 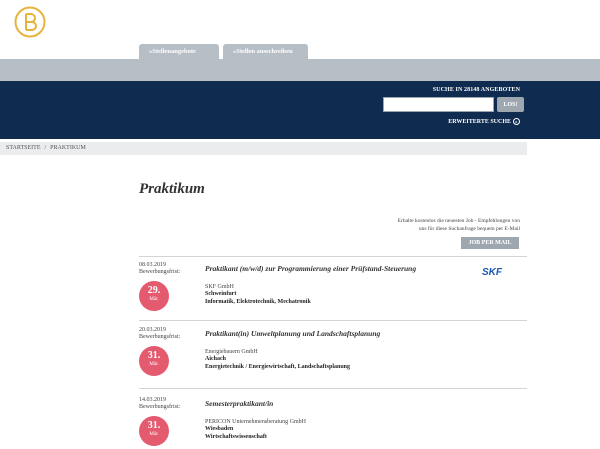 What do you see at coordinates (239, 403) in the screenshot?
I see `job-title-link: Semesterpraktikant/in` at bounding box center [239, 403].